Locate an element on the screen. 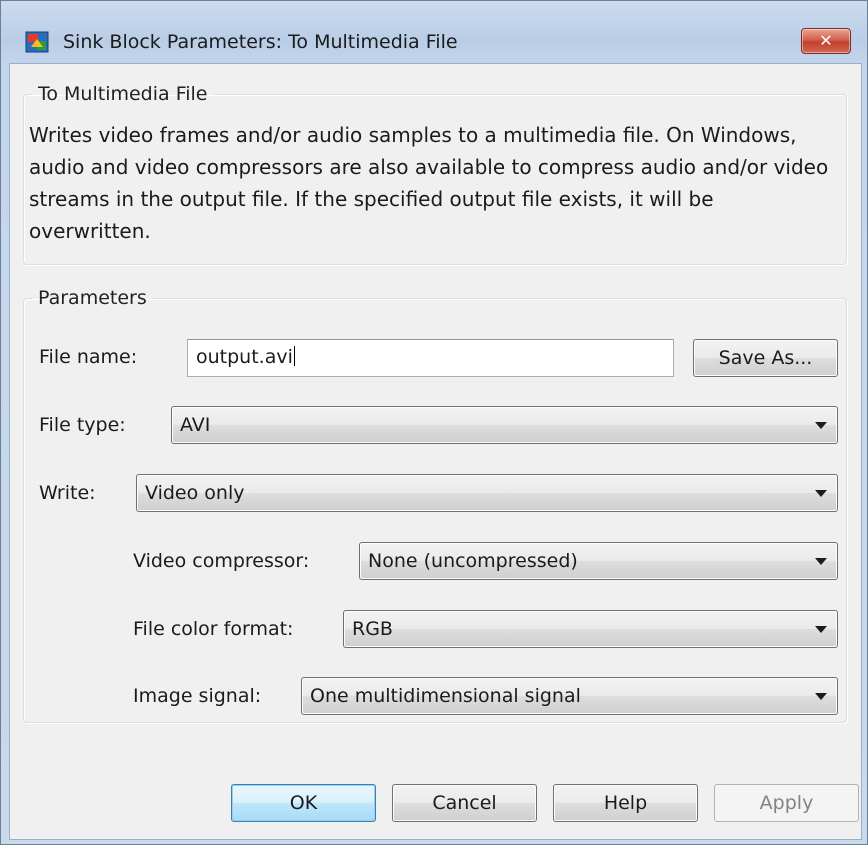  cancel-button: Cancel is located at coordinates (464, 803).